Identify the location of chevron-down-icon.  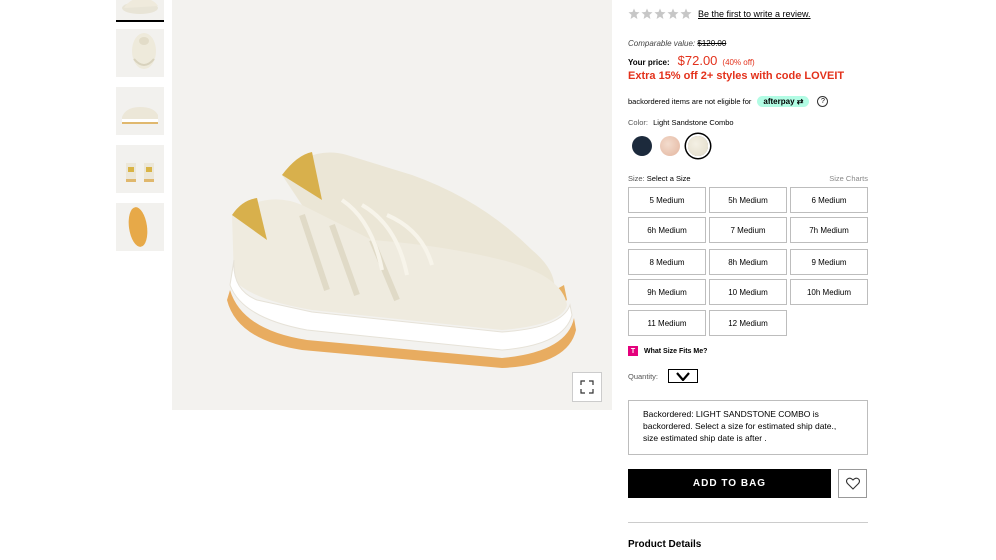
(683, 376).